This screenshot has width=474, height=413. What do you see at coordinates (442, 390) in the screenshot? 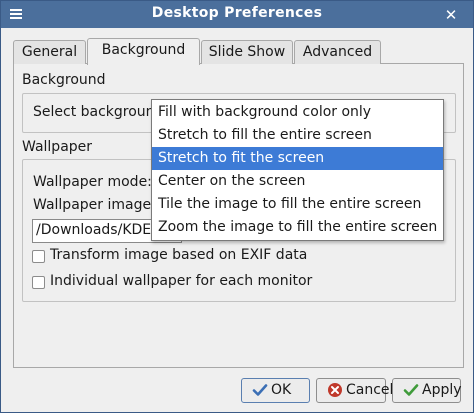
I see `apply-button-label: Apply` at bounding box center [442, 390].